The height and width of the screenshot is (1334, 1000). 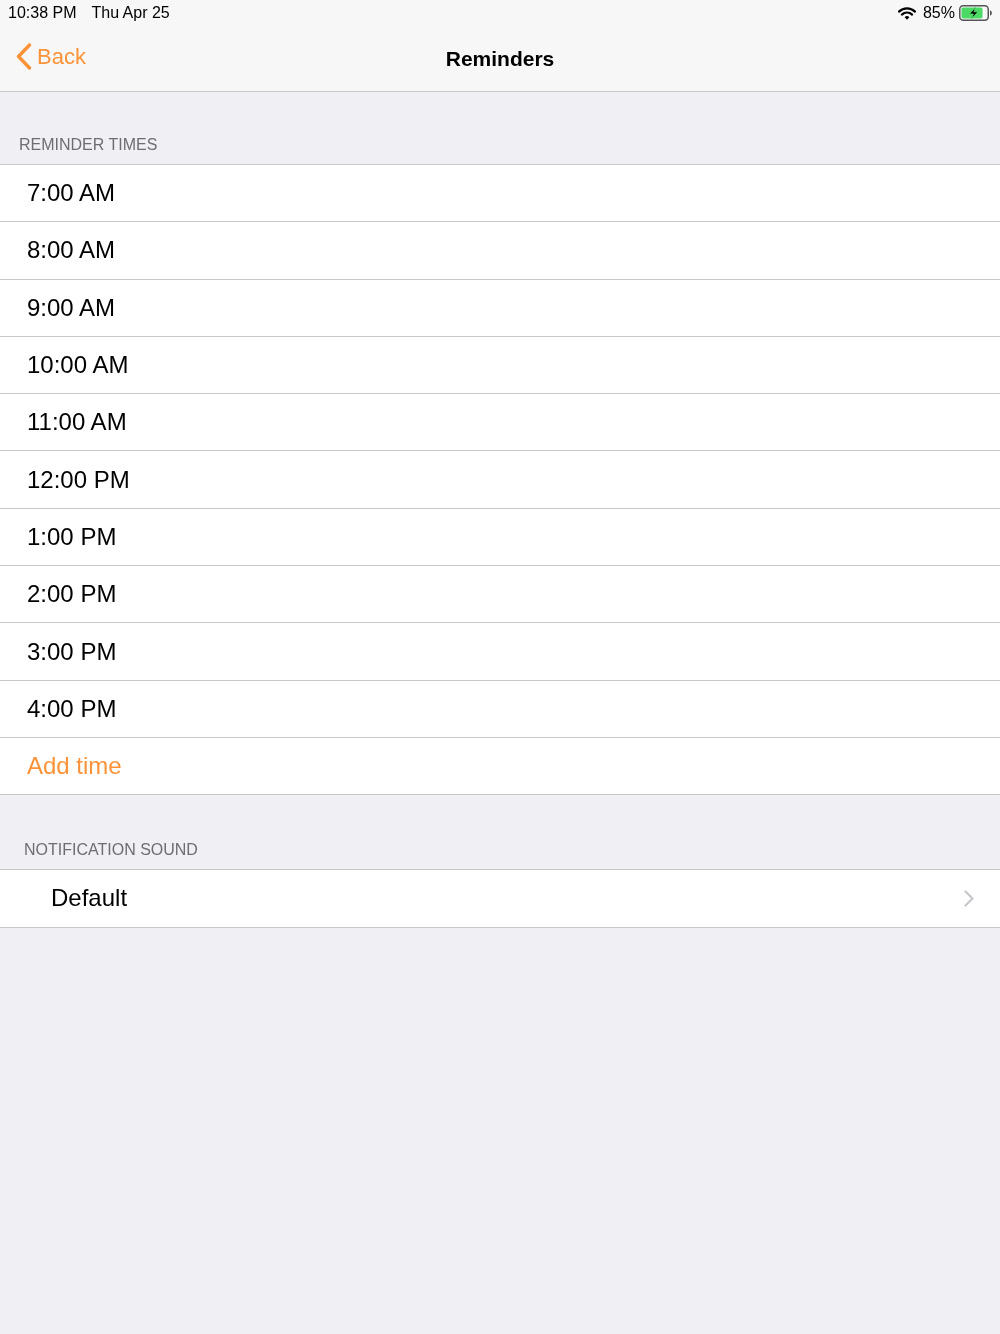 I want to click on reminder-time-row: 12:00 PM, so click(x=500, y=480).